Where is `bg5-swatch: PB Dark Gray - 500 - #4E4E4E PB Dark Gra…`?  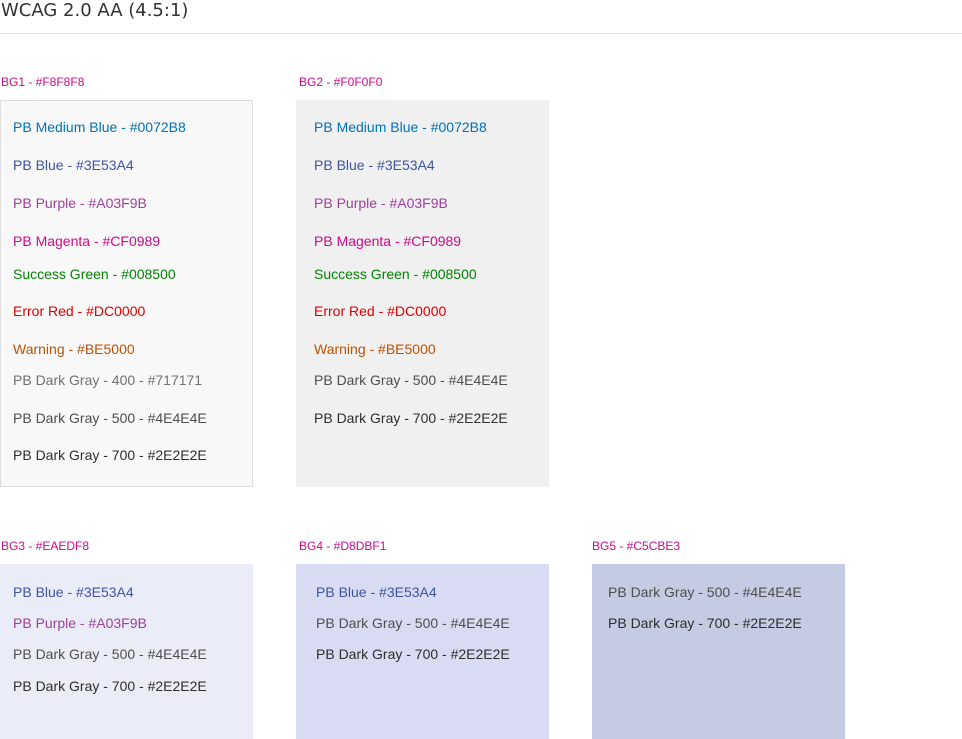 bg5-swatch: PB Dark Gray - 500 - #4E4E4E PB Dark Gra… is located at coordinates (718, 651).